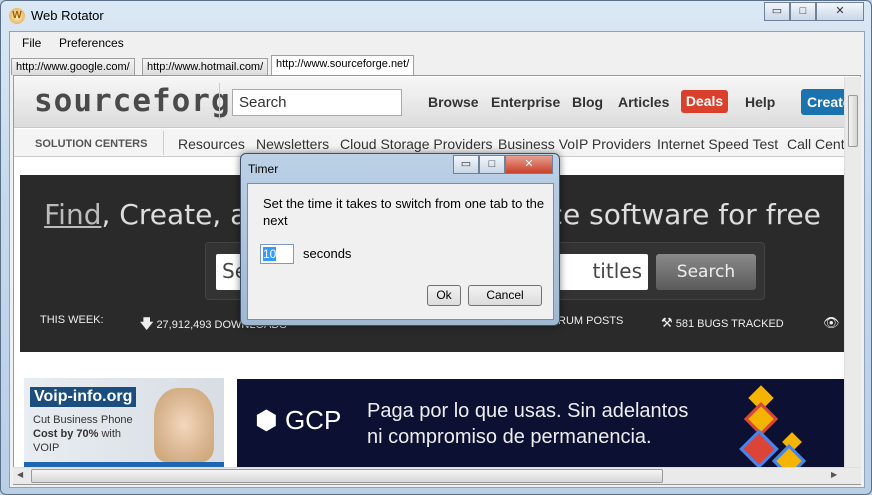  I want to click on dialog-title: Timer, so click(263, 169).